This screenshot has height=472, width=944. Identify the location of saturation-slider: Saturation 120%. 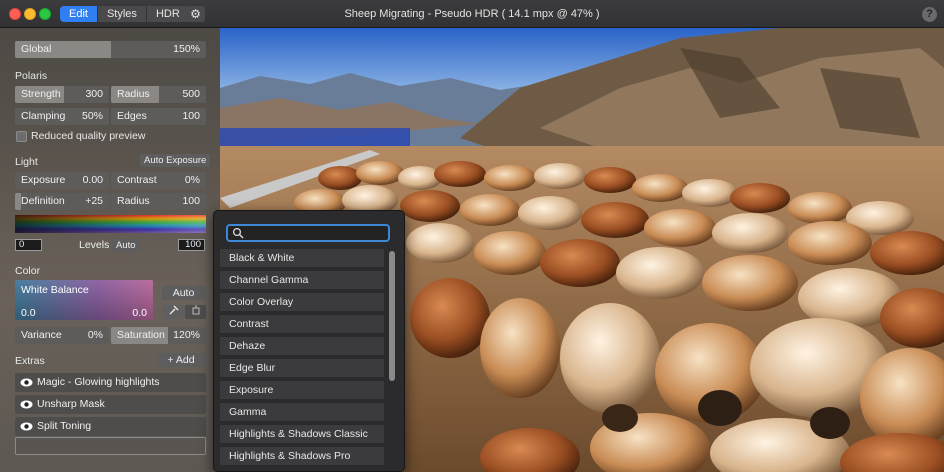
(158, 335).